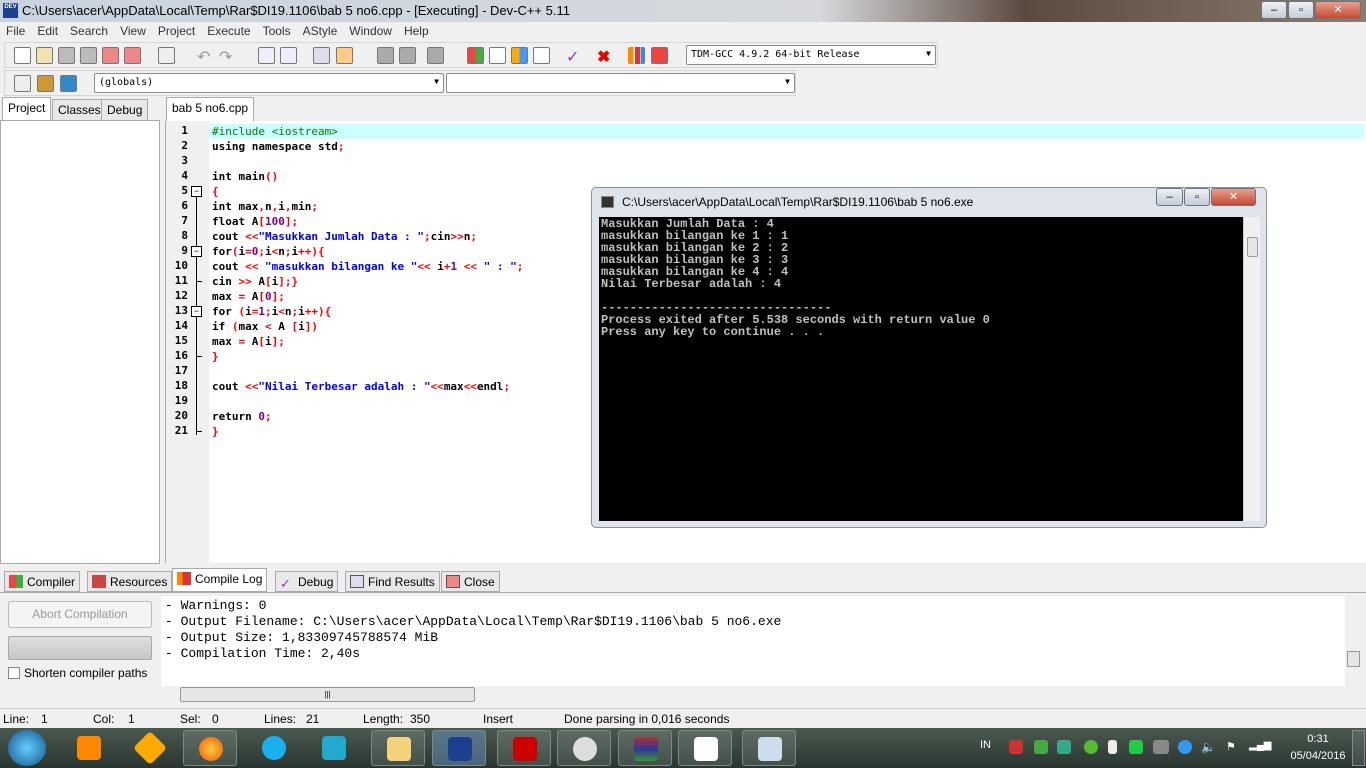 Image resolution: width=1366 pixels, height=768 pixels. Describe the element at coordinates (321, 55) in the screenshot. I see `goto-icon` at that location.